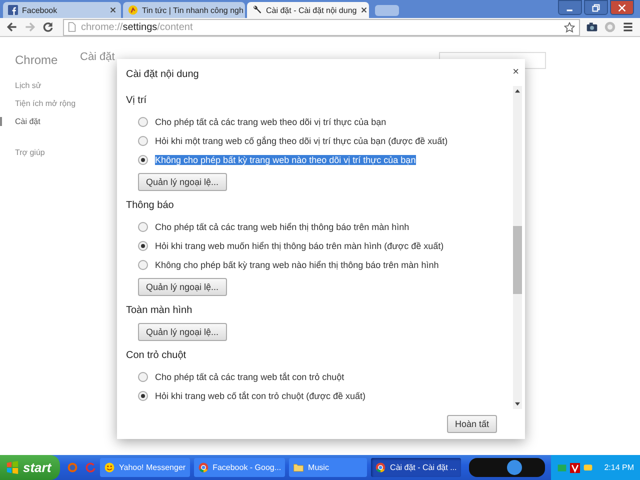 Image resolution: width=640 pixels, height=480 pixels. What do you see at coordinates (517, 260) in the screenshot?
I see `scrollbar-thumb` at bounding box center [517, 260].